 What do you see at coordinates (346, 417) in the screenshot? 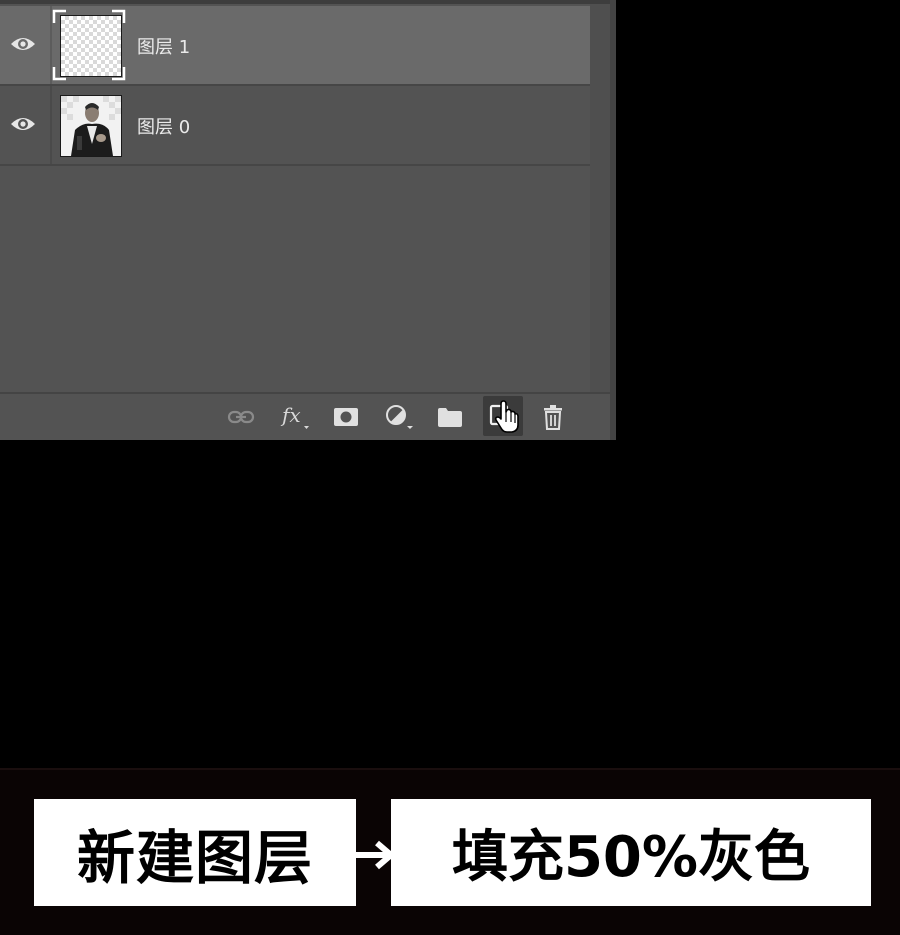
I see `add-mask-icon` at bounding box center [346, 417].